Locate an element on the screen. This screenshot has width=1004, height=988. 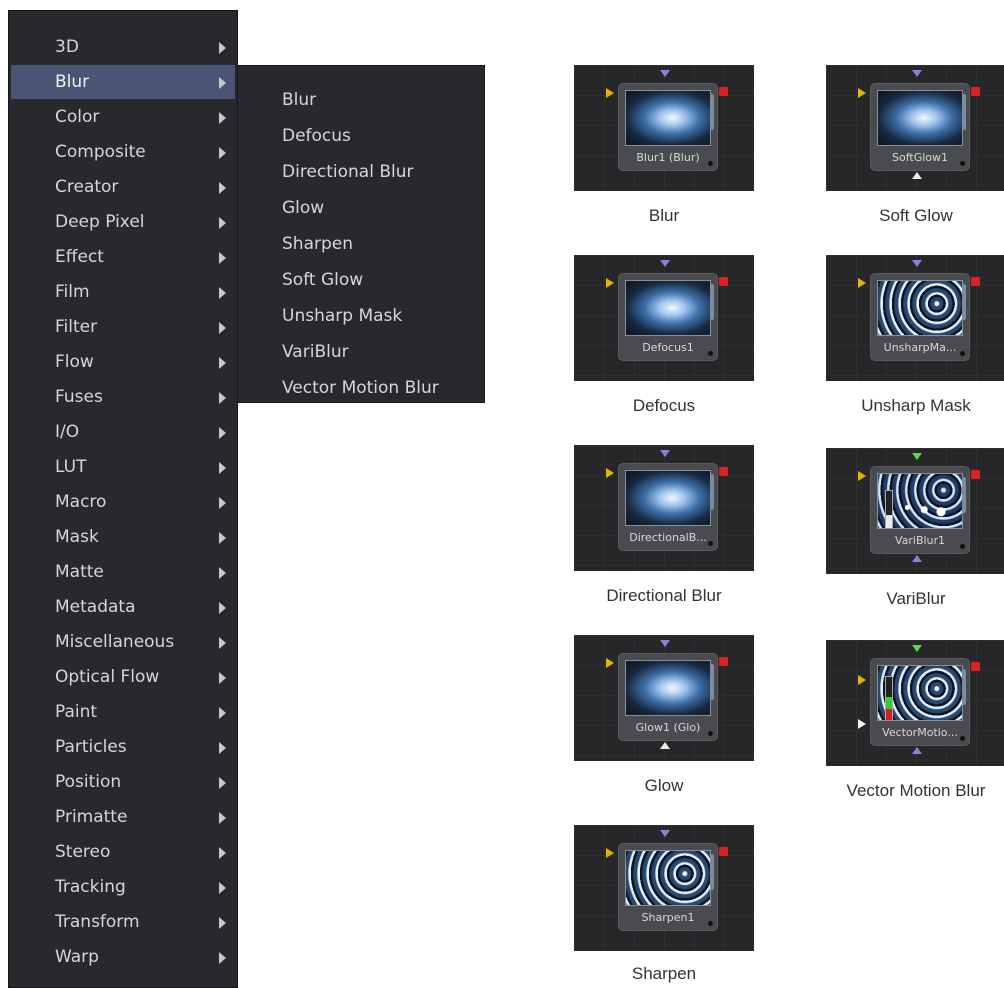
menu-item-label: Deep Pixel is located at coordinates (100, 222).